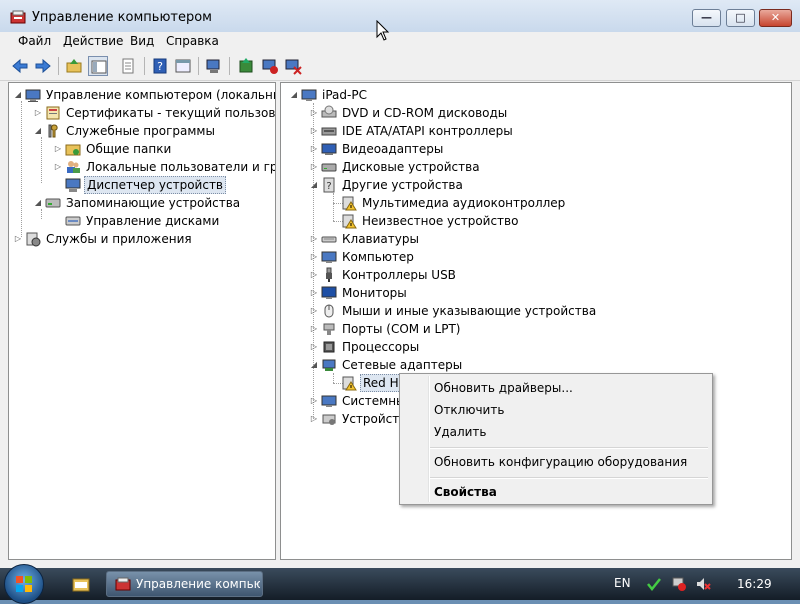 This screenshot has height=604, width=800. I want to click on disk-management-icon, so click(73, 221).